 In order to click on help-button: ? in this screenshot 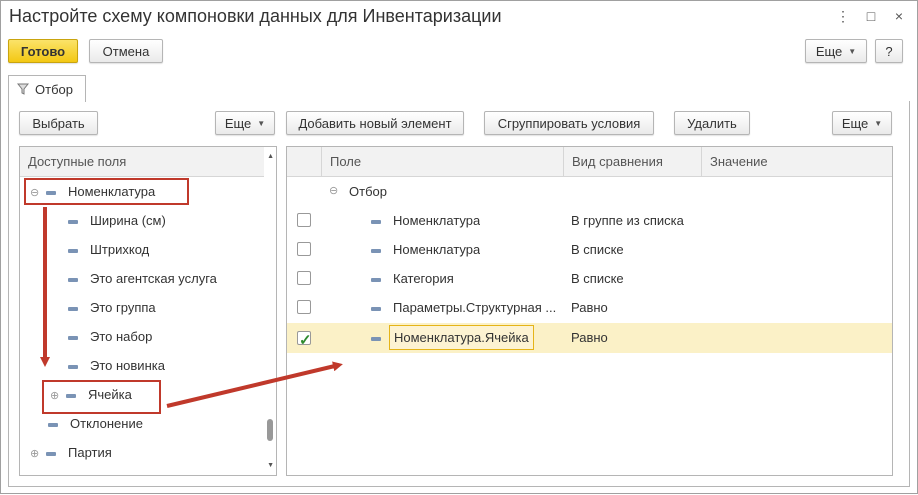, I will do `click(889, 51)`.